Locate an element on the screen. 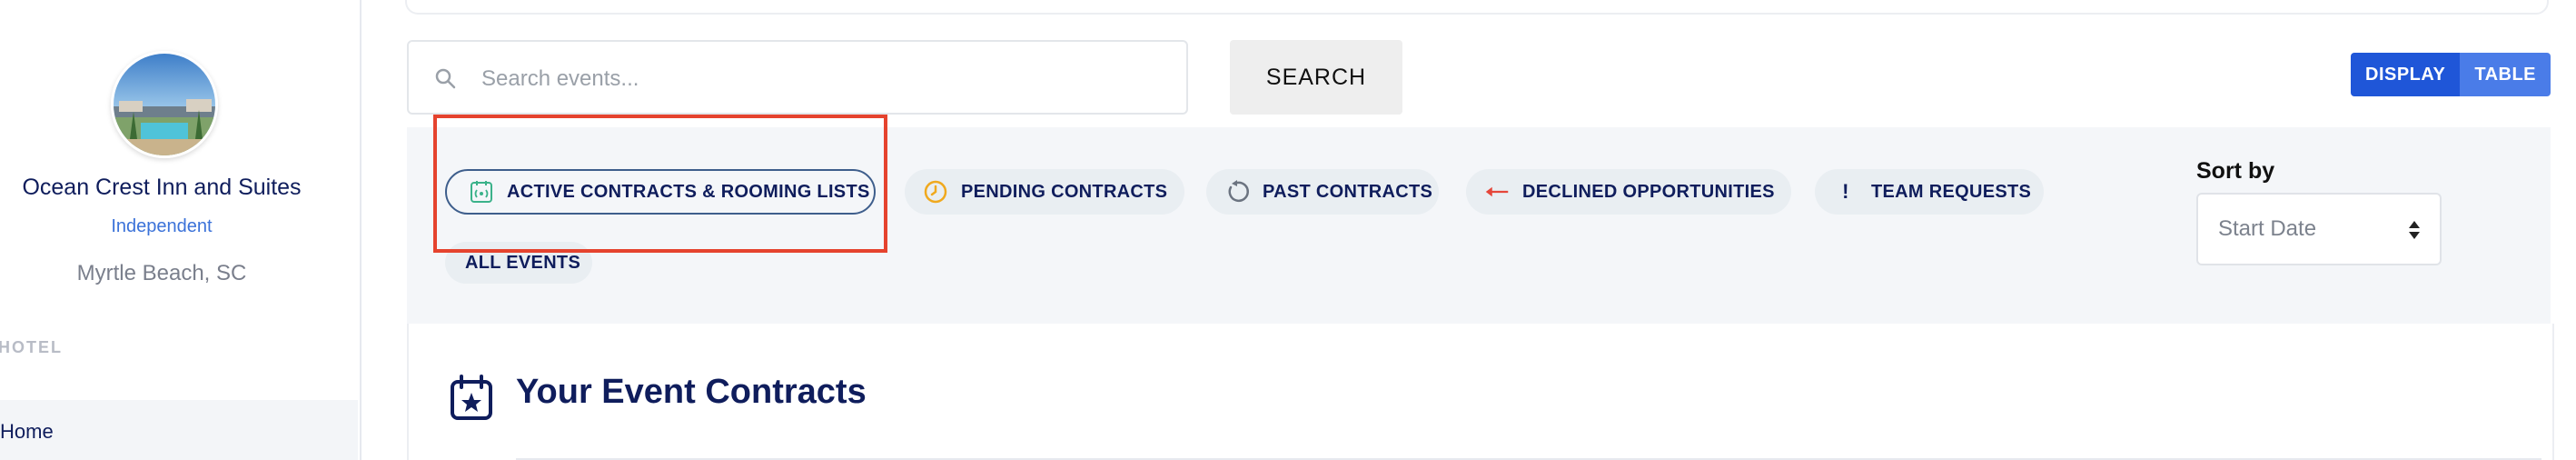 Image resolution: width=2576 pixels, height=460 pixels. filter-pending-contracts: PENDING CONTRACTS is located at coordinates (1044, 192).